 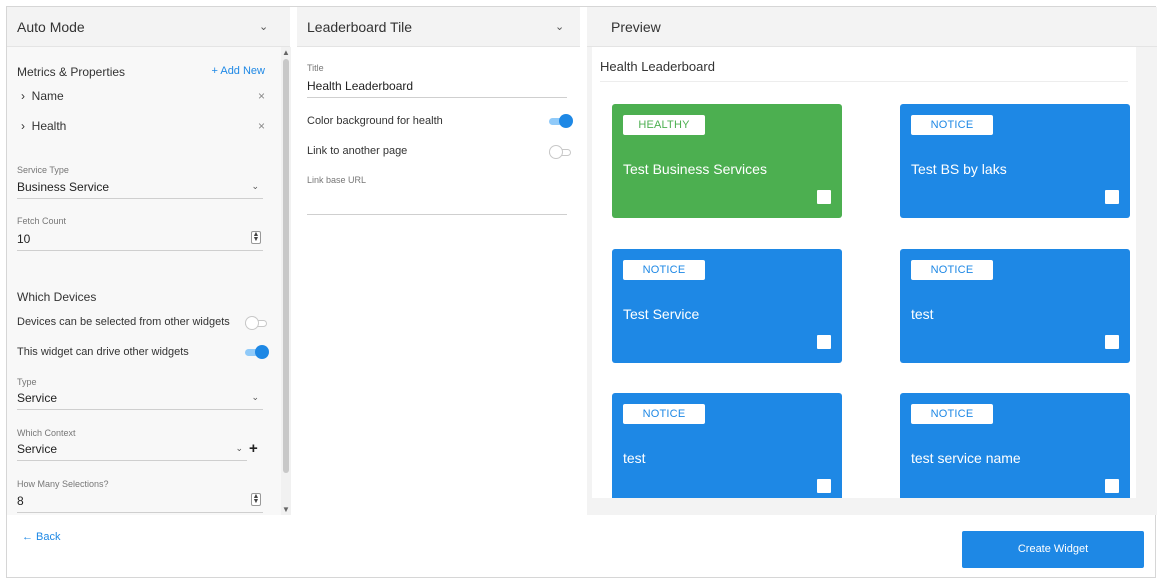 I want to click on tile-name: Test Service, so click(x=661, y=314).